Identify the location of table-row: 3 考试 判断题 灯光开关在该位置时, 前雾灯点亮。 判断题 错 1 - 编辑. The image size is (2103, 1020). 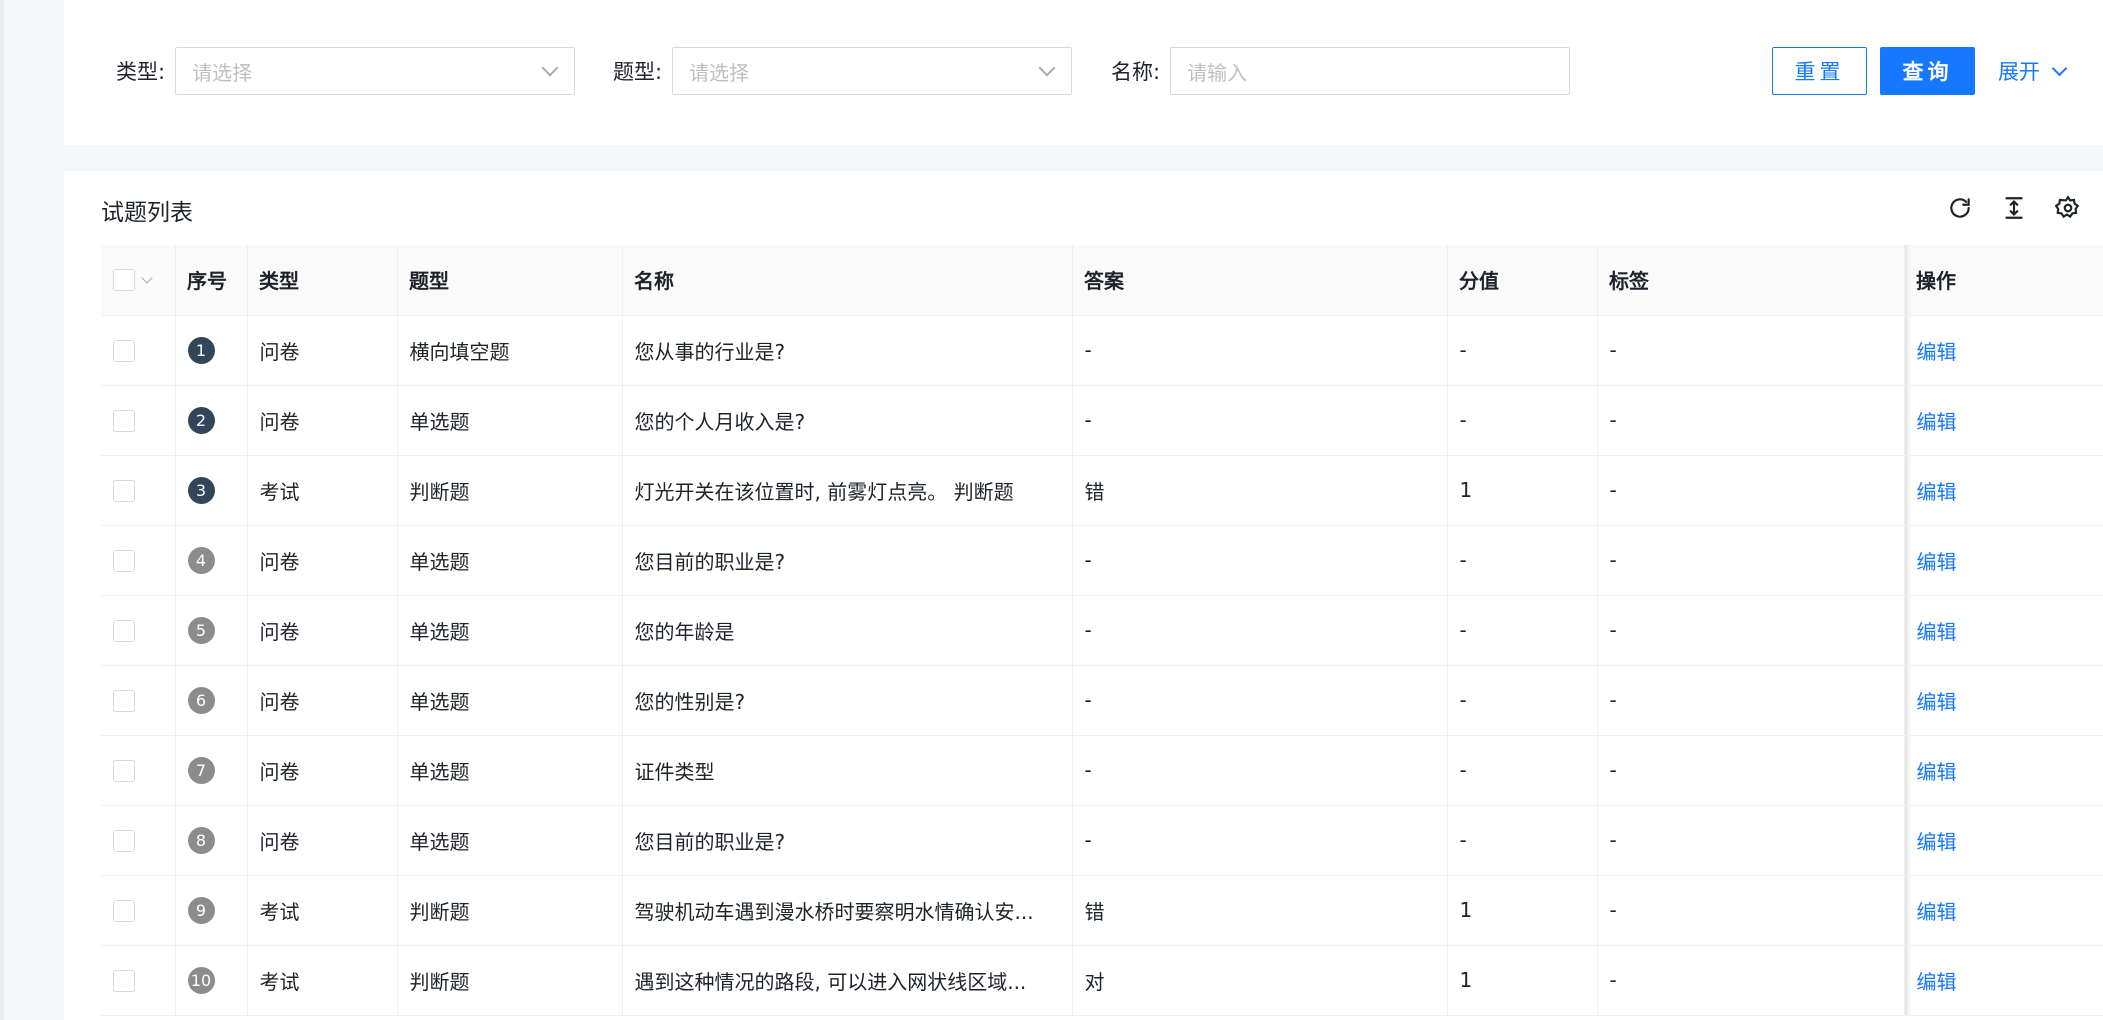
(1102, 490).